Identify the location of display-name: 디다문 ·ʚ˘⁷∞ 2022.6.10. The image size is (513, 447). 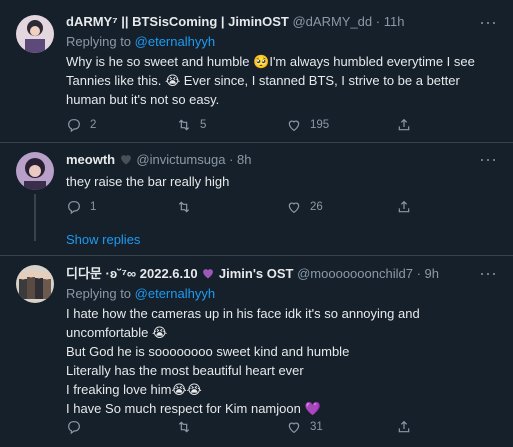
(132, 273).